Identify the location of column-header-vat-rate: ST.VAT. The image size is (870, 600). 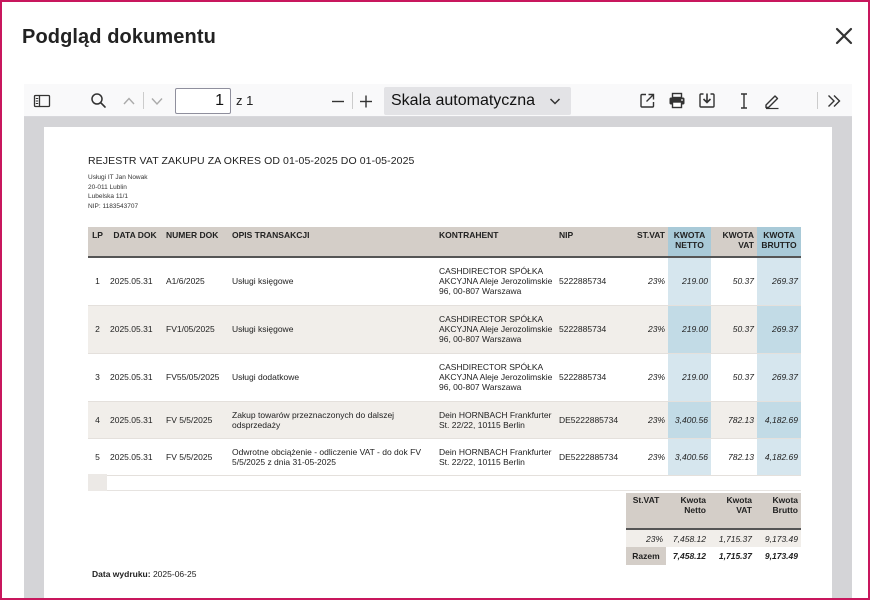
(647, 242).